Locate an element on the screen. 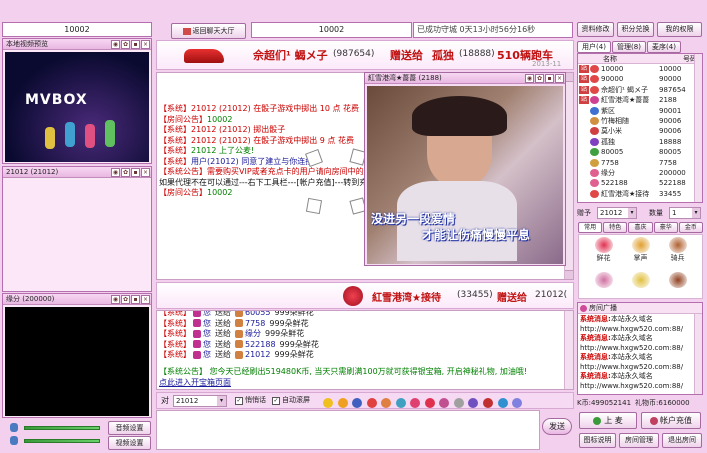 The height and width of the screenshot is (453, 707). user-row: 紫区 90001 is located at coordinates (640, 111).